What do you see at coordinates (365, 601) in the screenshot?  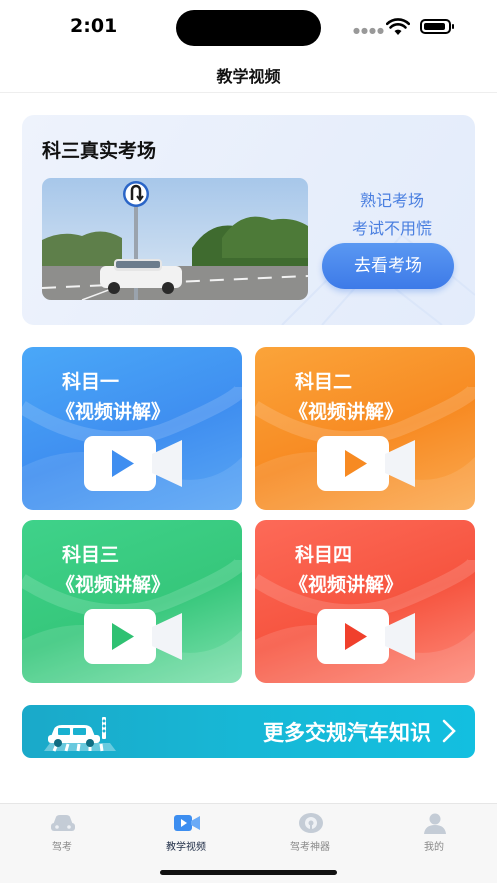 I see `subject-4-video-tile: 科目四 《视频讲解》` at bounding box center [365, 601].